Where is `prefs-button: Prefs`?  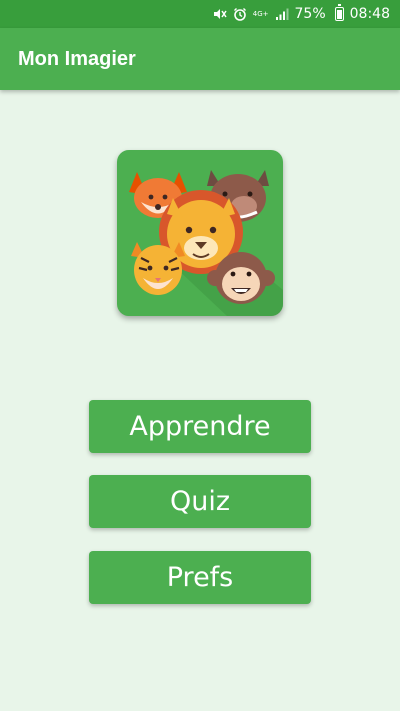
prefs-button: Prefs is located at coordinates (200, 577).